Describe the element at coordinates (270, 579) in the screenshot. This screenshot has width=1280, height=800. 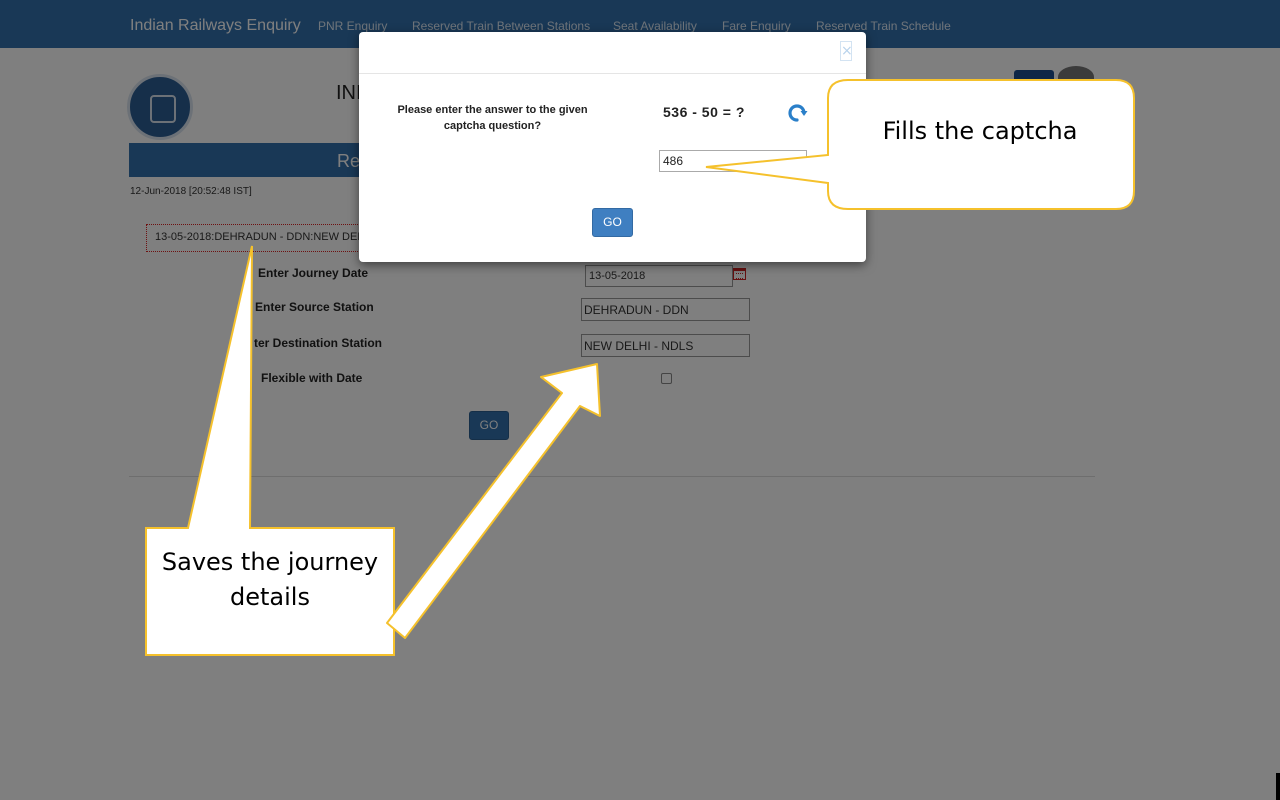
I see `journey-callout-text: Saves the journey details` at that location.